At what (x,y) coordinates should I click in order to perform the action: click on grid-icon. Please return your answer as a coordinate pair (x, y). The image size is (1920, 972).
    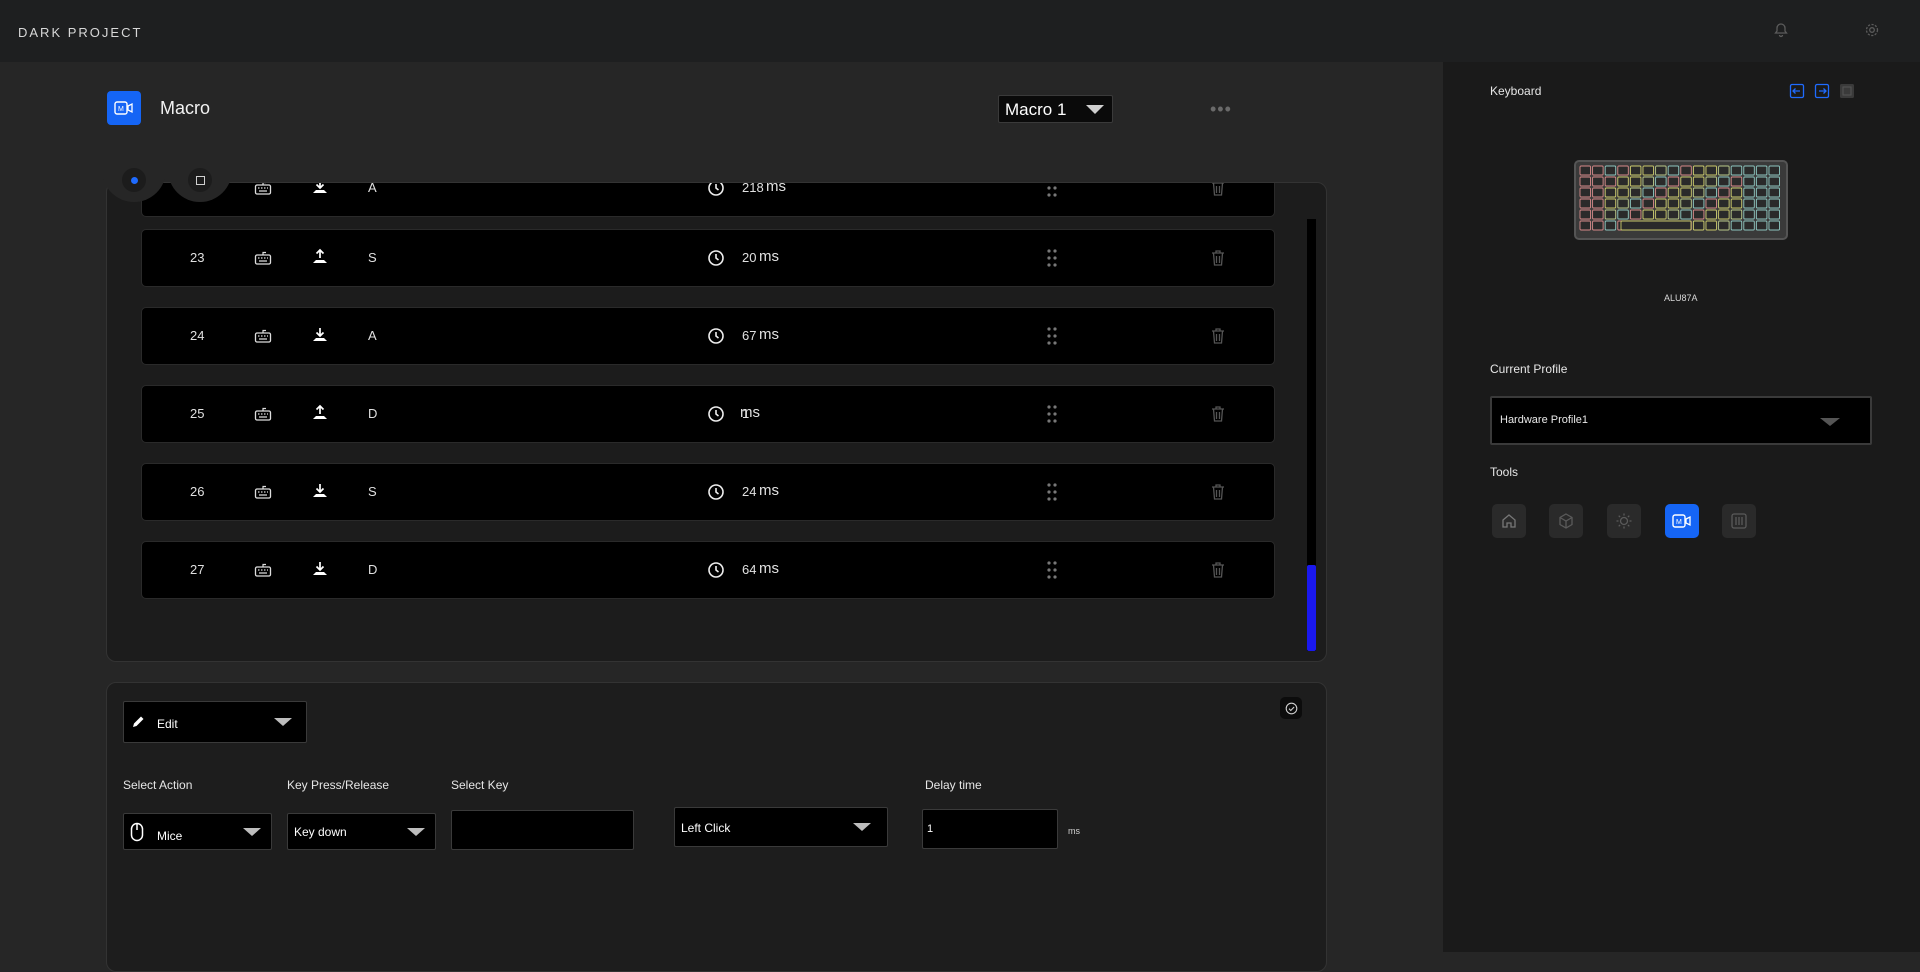
    Looking at the image, I should click on (1847, 91).